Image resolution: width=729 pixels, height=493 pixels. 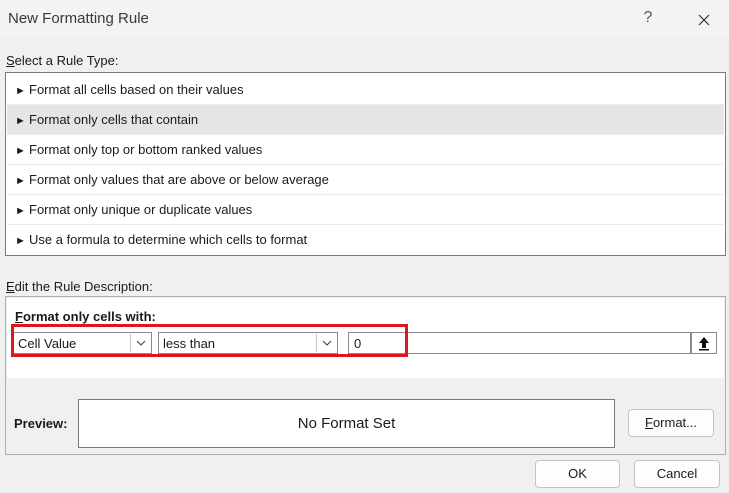 I want to click on preview-box: No Format Set, so click(x=346, y=423).